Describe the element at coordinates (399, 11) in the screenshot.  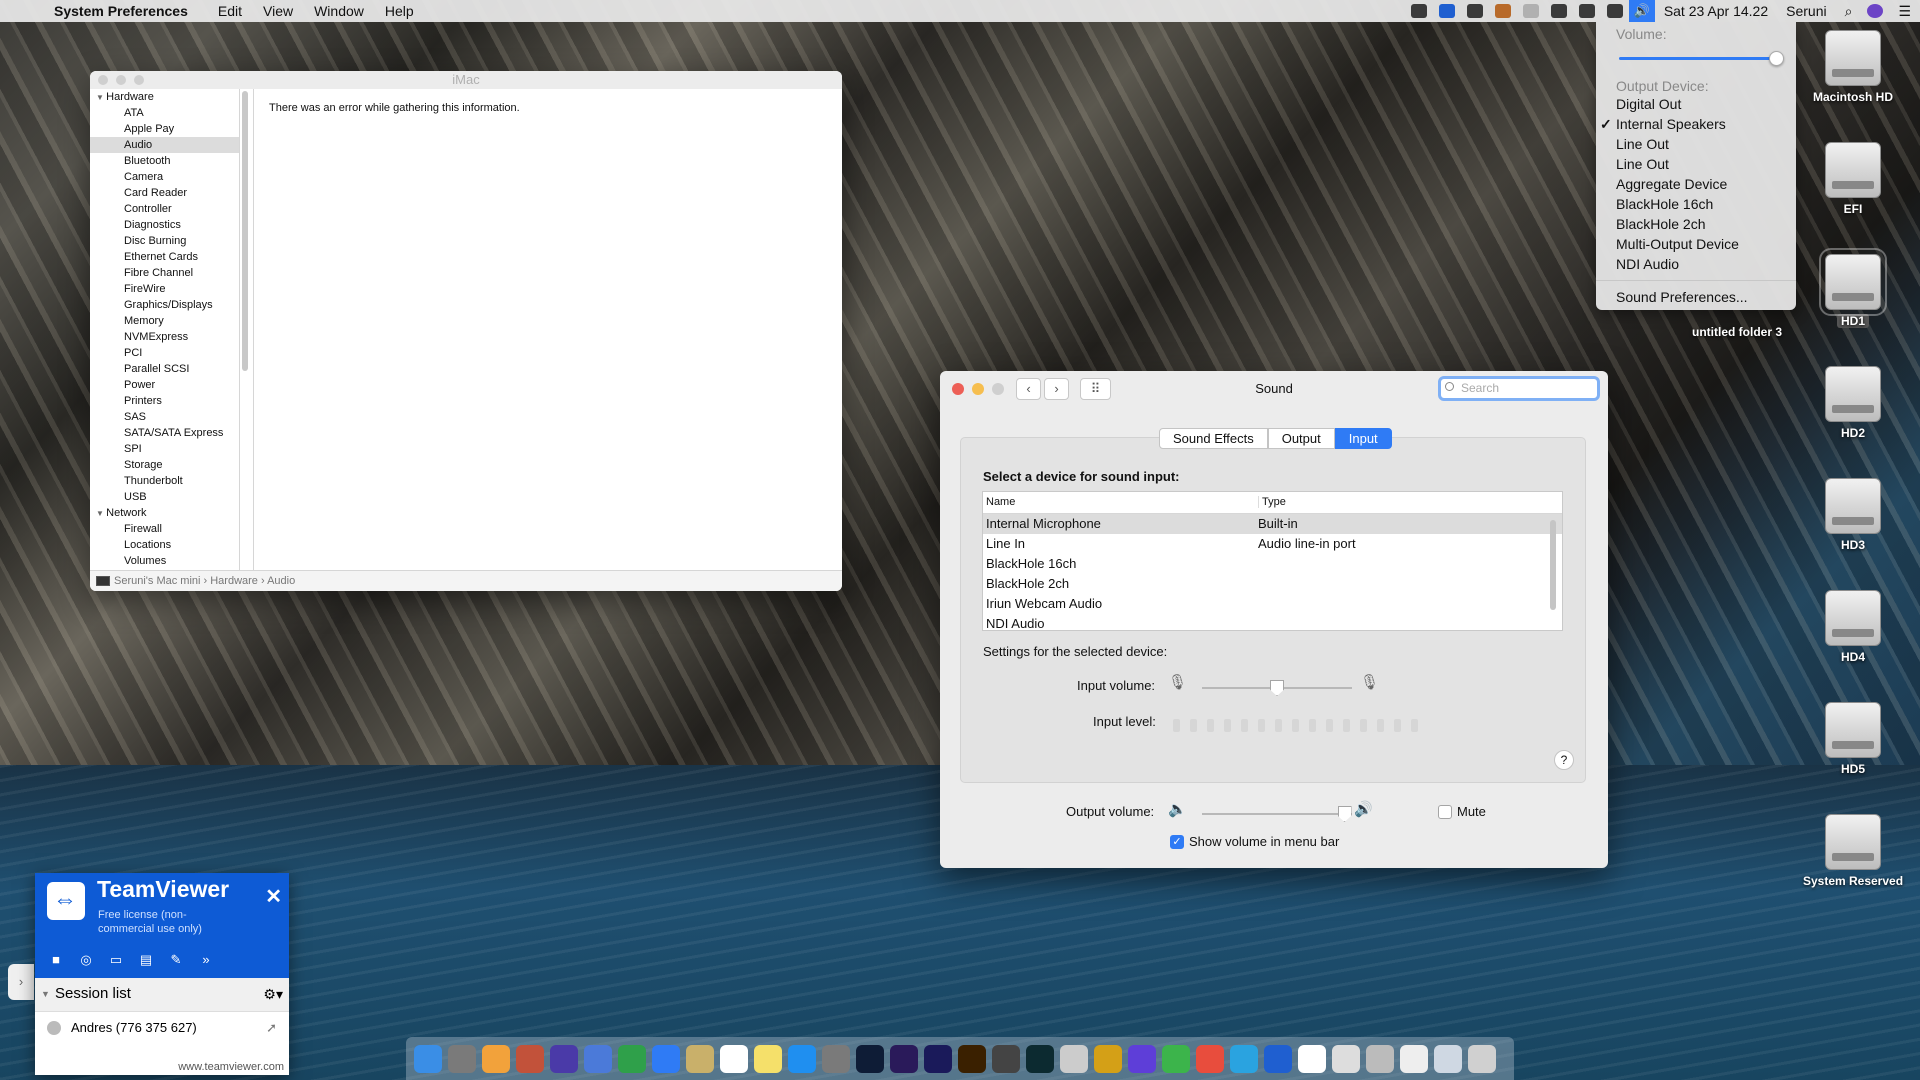
I see `menu-help: Help` at that location.